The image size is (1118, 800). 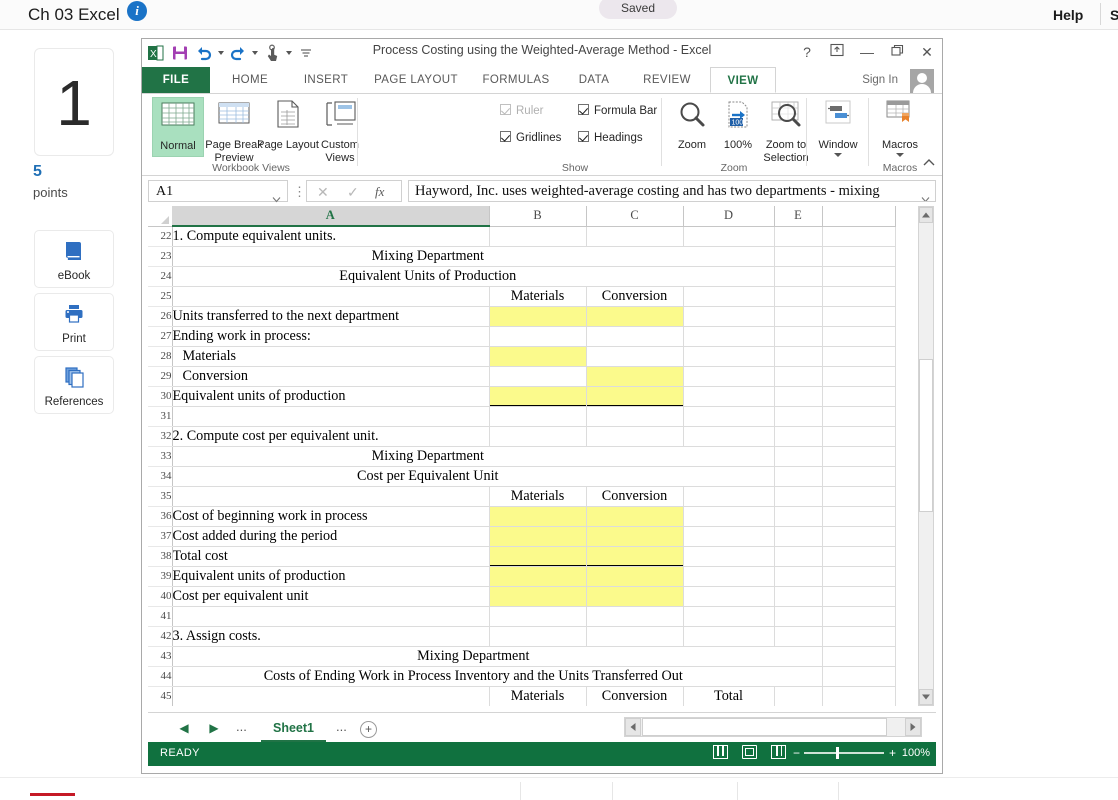 What do you see at coordinates (617, 110) in the screenshot?
I see `formula-bar-checkbox: Formula Bar` at bounding box center [617, 110].